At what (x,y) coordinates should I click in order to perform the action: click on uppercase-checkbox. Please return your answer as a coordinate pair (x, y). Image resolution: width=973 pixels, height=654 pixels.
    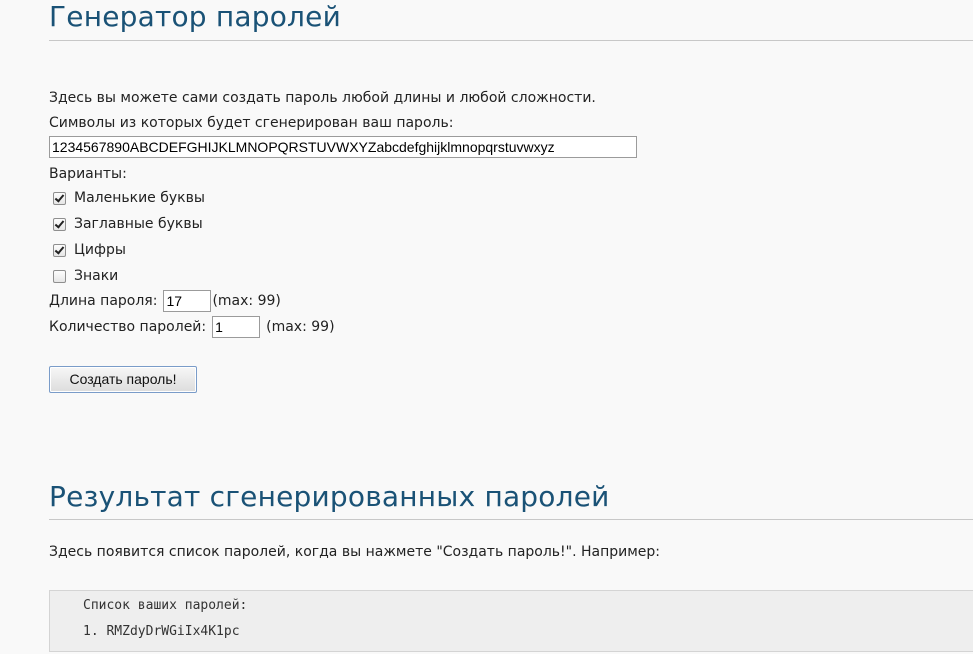
    Looking at the image, I should click on (59, 224).